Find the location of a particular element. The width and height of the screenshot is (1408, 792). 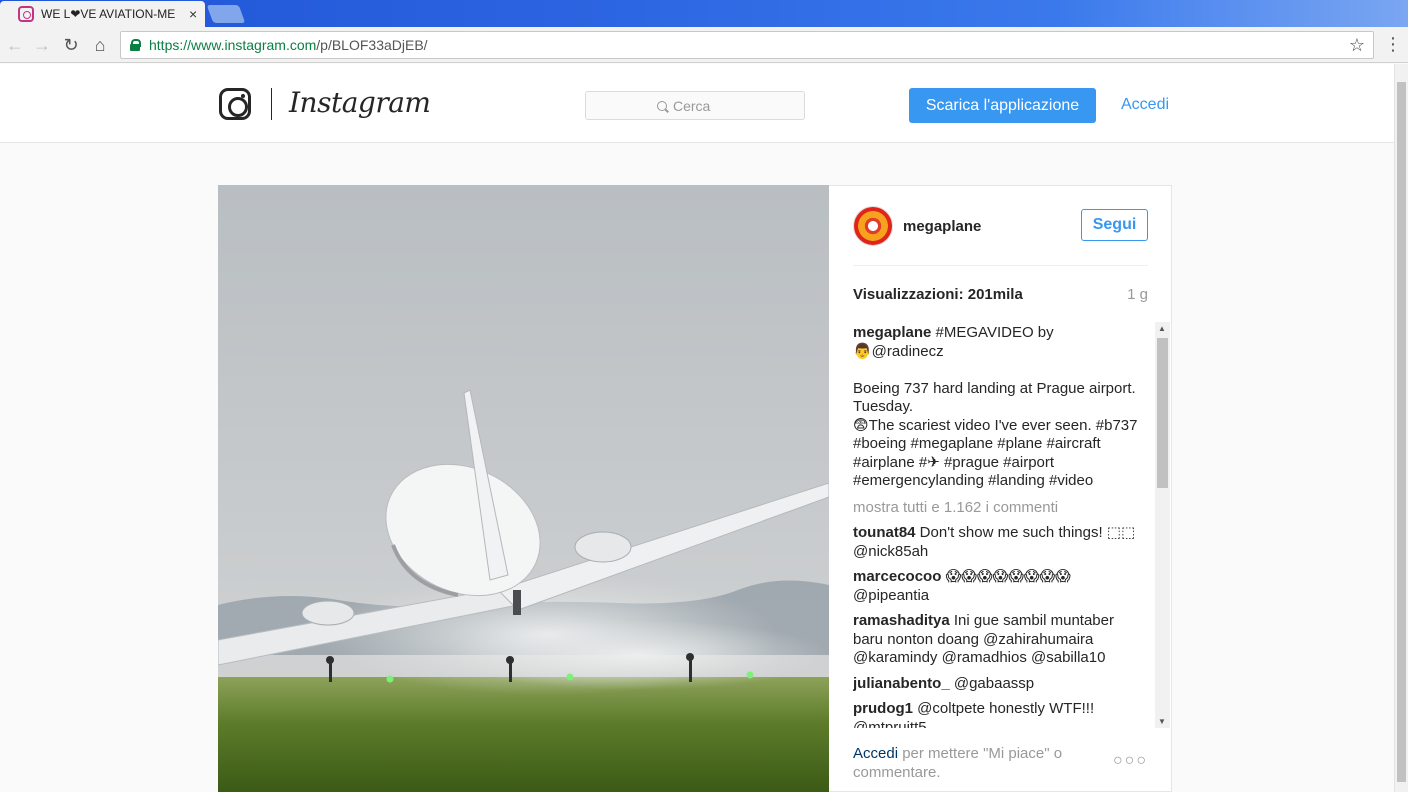

instagram-header: Instagram Scarica l'applicazione Accedi is located at coordinates (697, 103).